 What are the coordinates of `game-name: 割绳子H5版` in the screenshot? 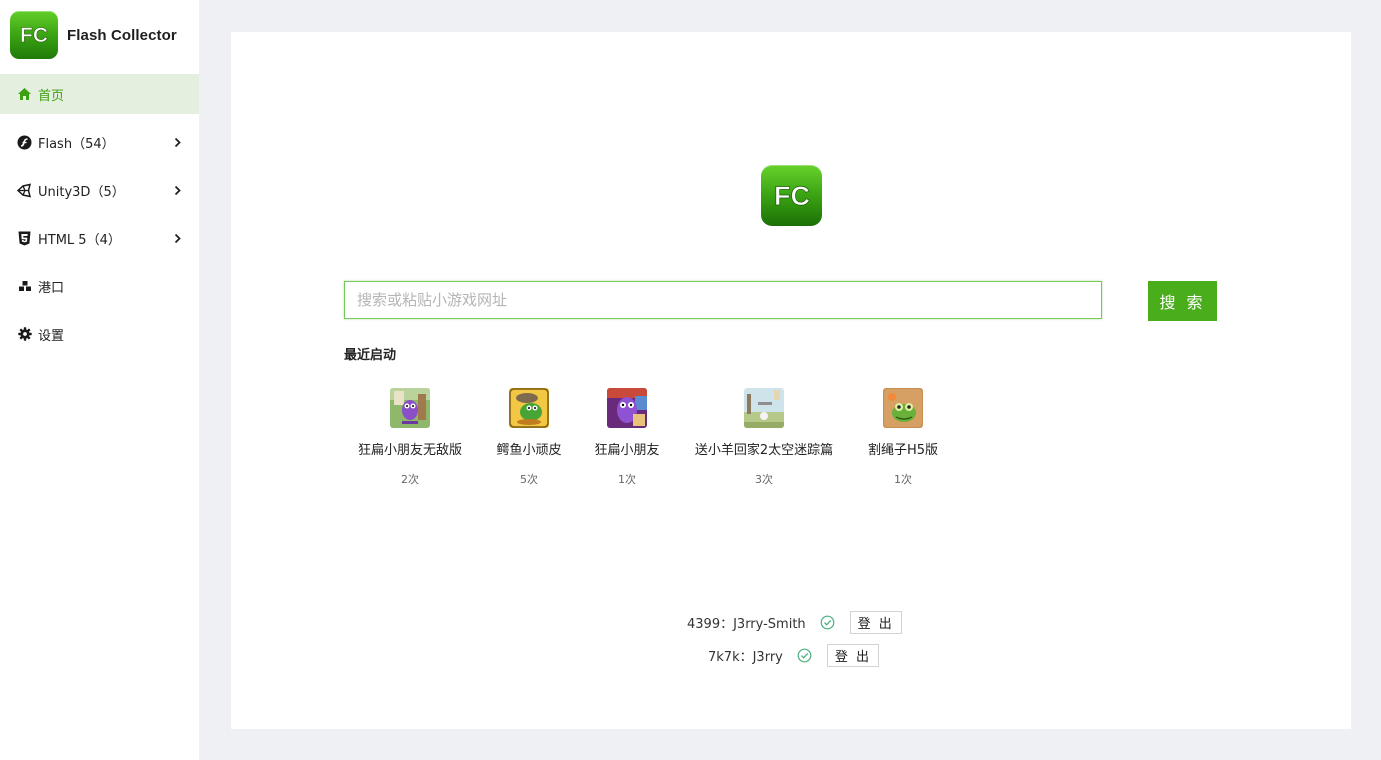 It's located at (903, 450).